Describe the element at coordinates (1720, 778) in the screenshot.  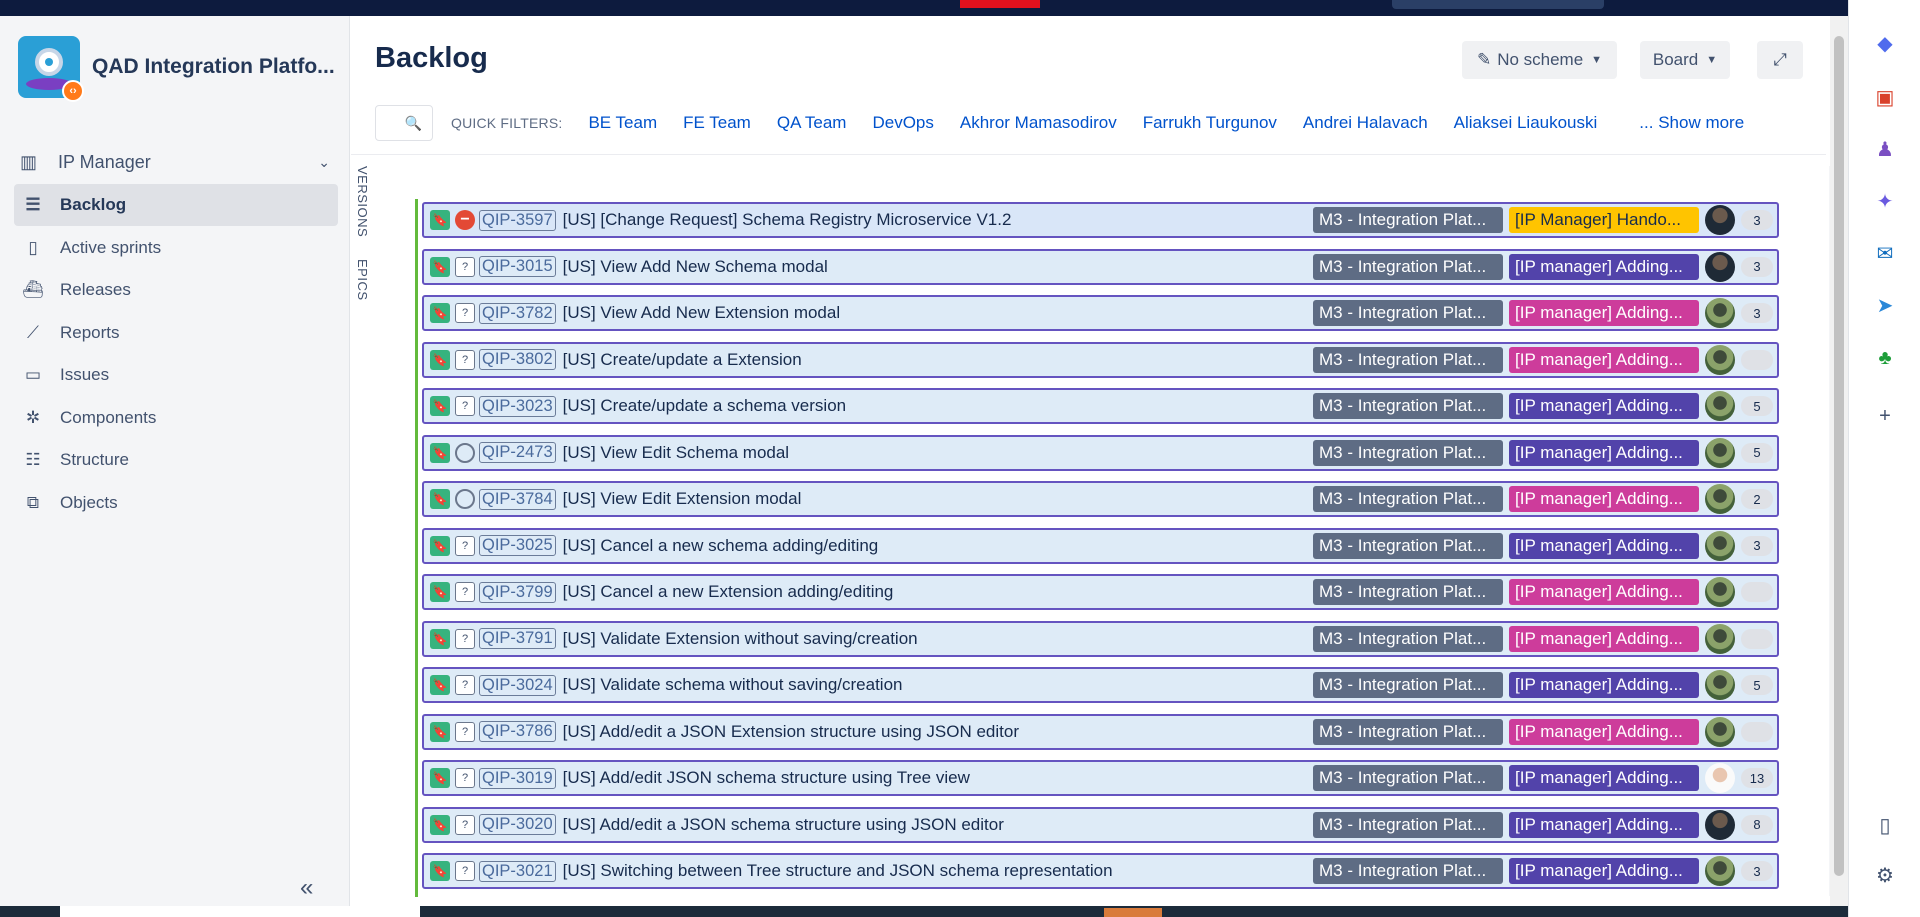
I see `assignee-avatar` at that location.